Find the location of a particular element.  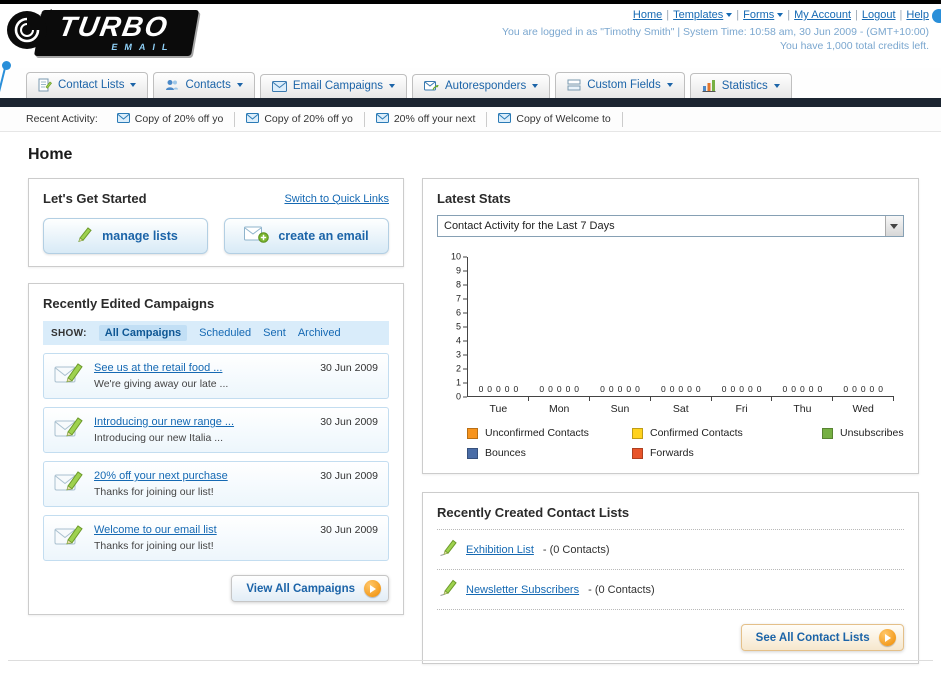

legend-label: Bounces is located at coordinates (505, 453).